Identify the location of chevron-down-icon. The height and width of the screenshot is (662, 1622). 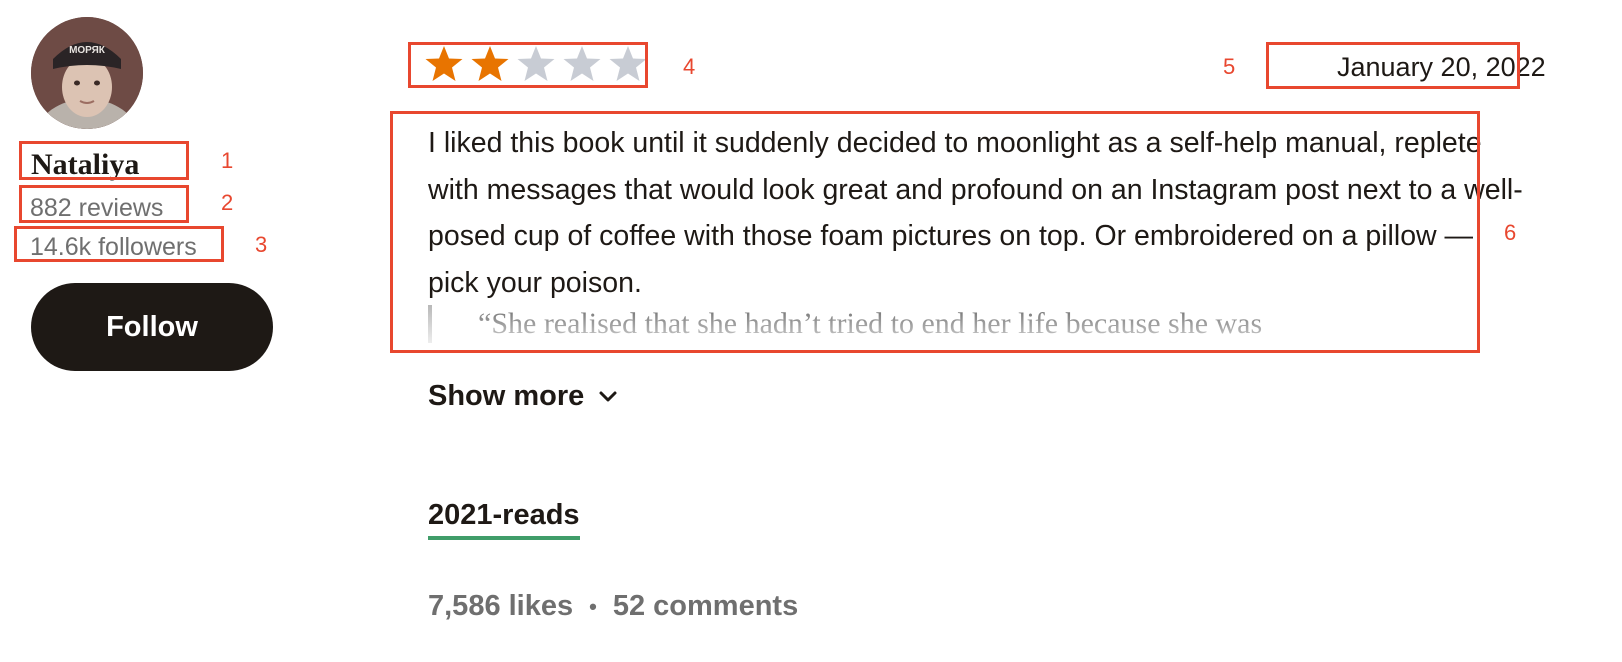
(608, 396).